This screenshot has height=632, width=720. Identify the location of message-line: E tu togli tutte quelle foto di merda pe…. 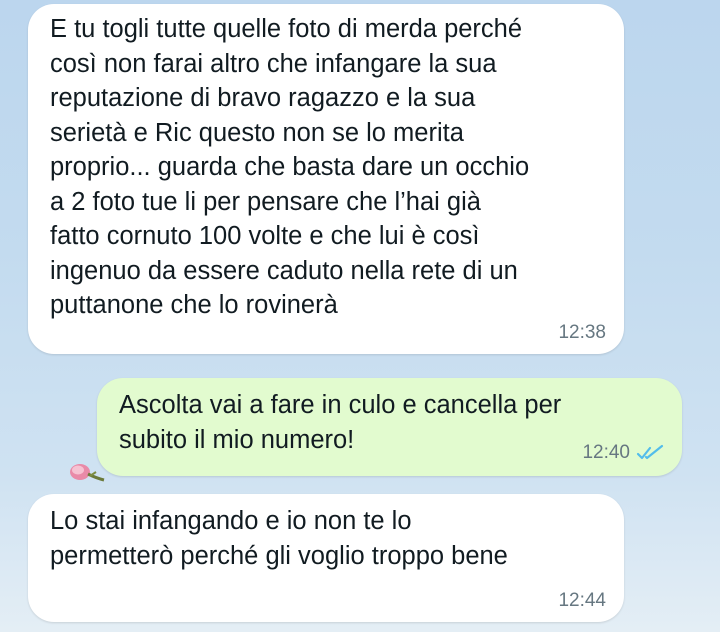
(286, 29).